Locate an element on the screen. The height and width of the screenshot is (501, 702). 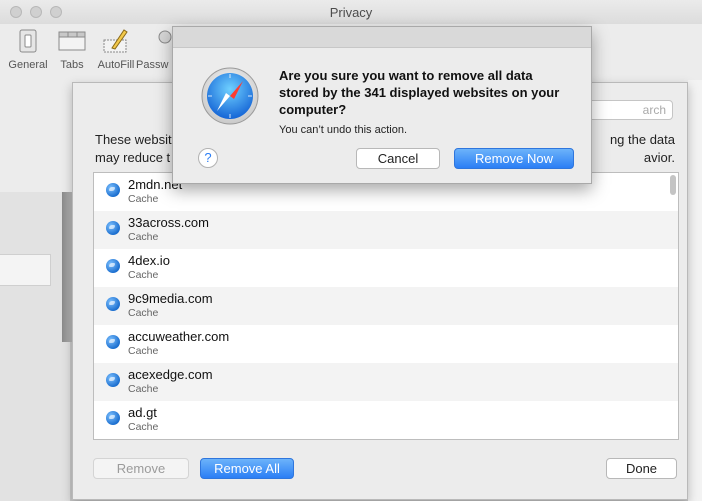
tabs-icon is located at coordinates (72, 41).